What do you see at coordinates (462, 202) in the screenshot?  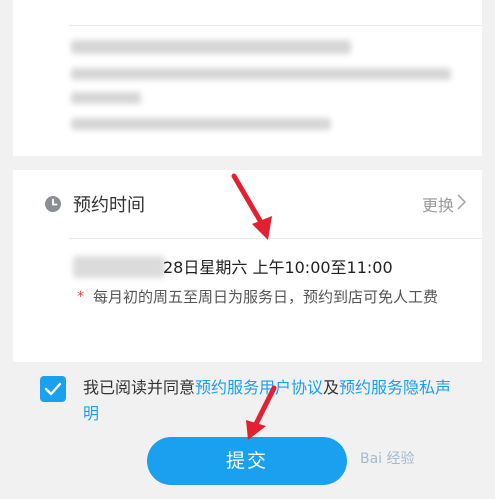 I see `chevron-right-icon` at bounding box center [462, 202].